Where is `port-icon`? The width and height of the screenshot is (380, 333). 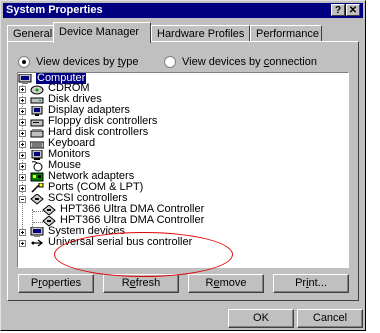
port-icon is located at coordinates (37, 188).